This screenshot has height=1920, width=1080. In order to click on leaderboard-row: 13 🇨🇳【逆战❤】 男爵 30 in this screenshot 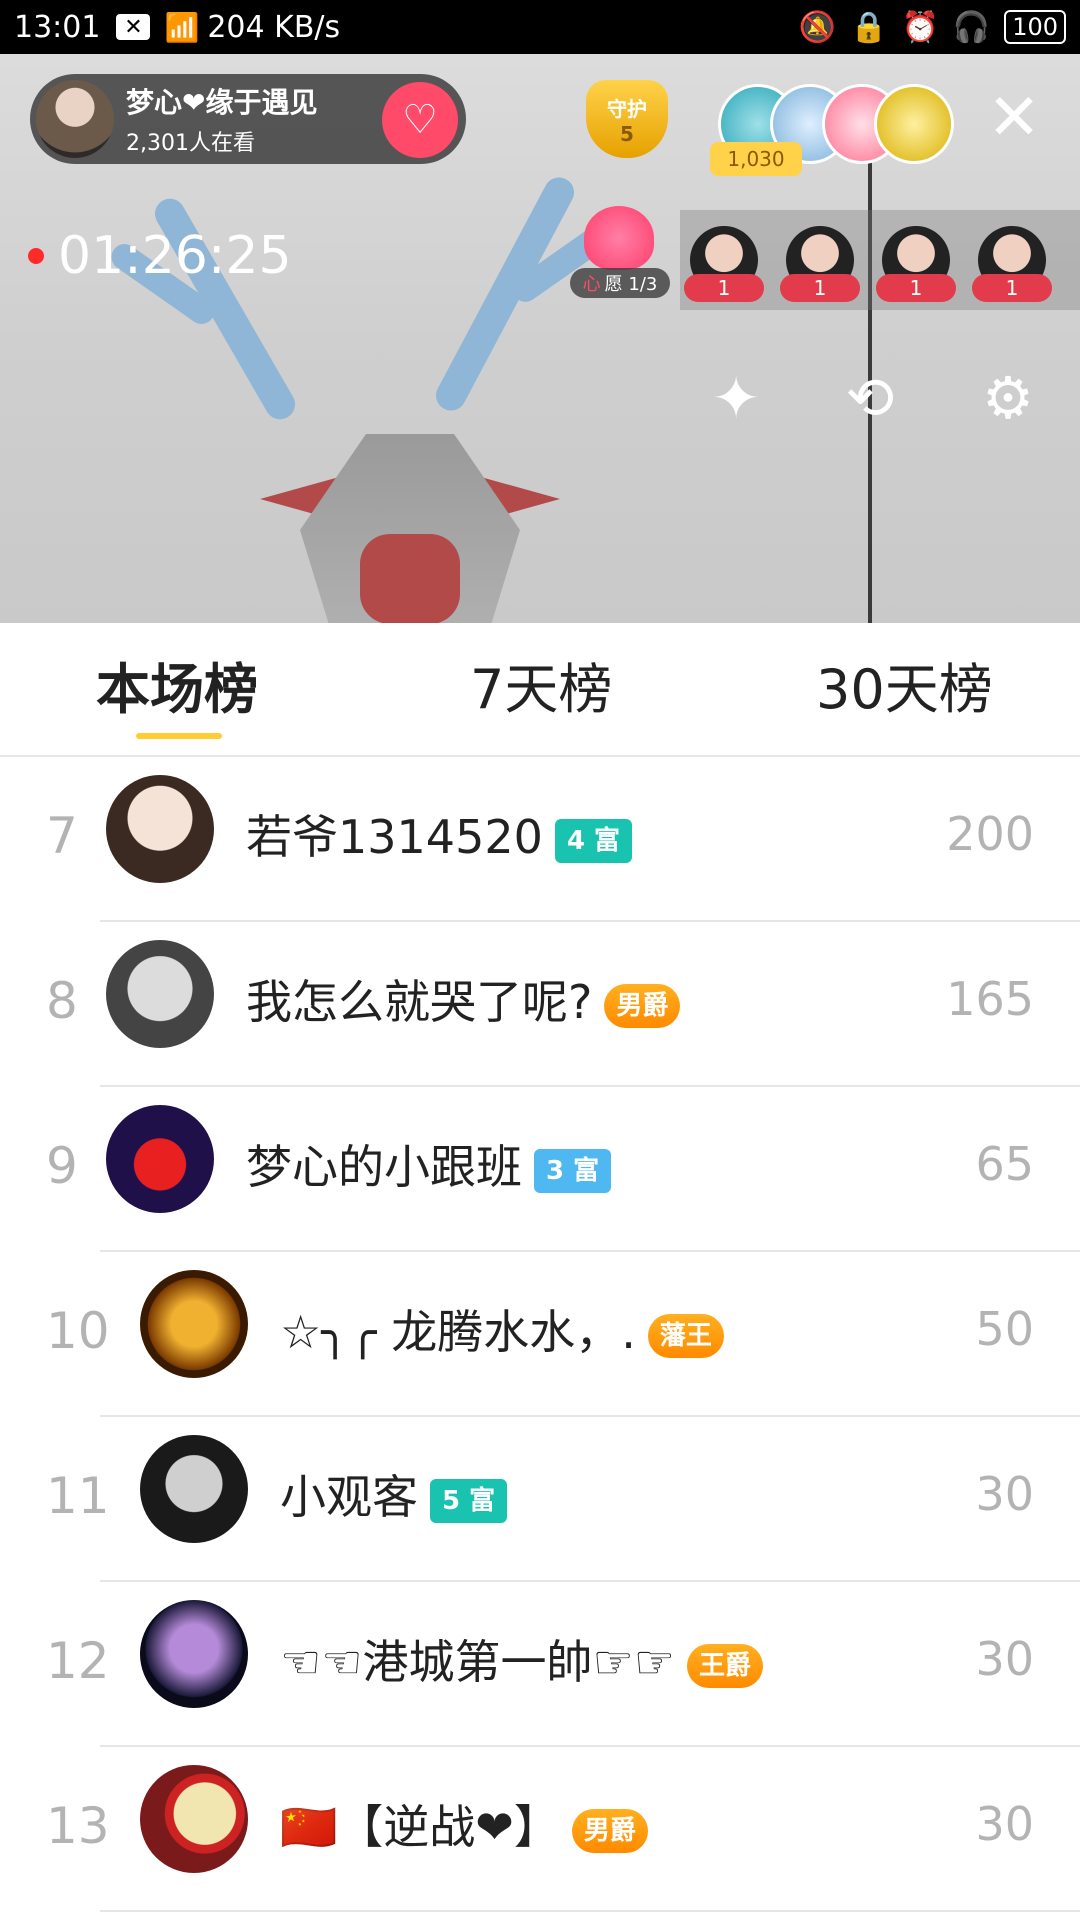, I will do `click(540, 1829)`.